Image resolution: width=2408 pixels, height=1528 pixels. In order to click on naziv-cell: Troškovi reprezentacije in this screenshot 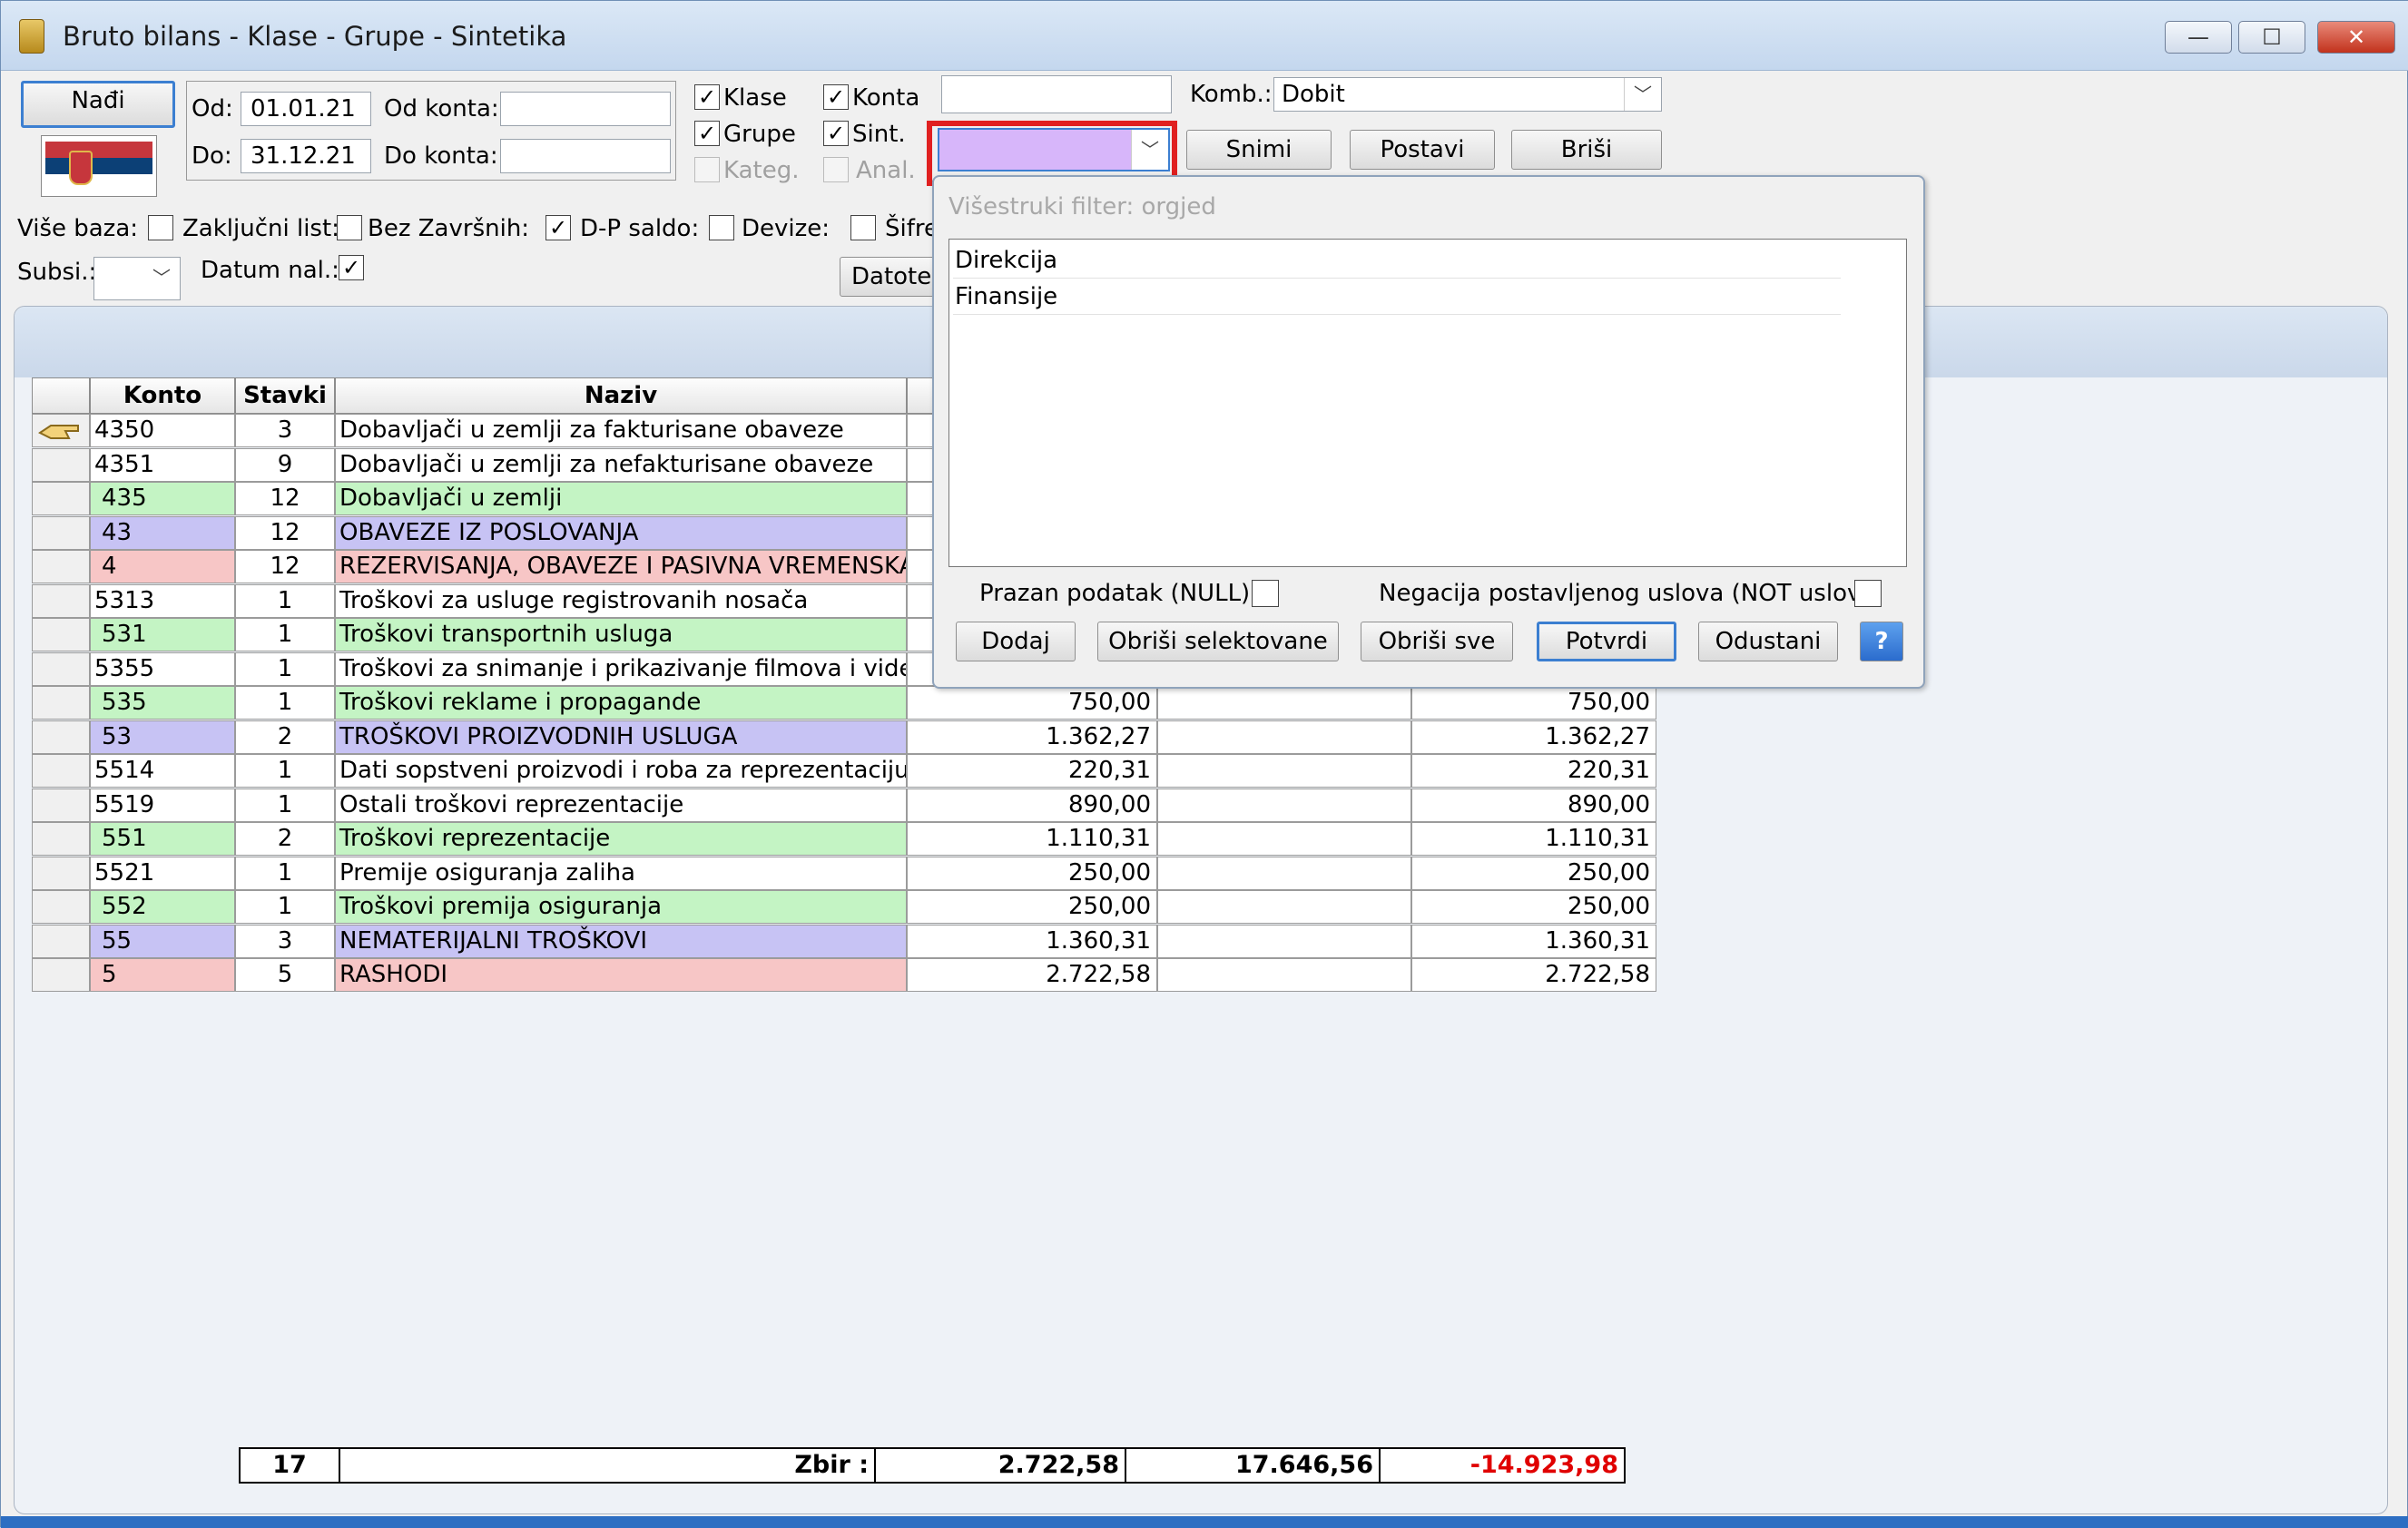, I will do `click(621, 839)`.